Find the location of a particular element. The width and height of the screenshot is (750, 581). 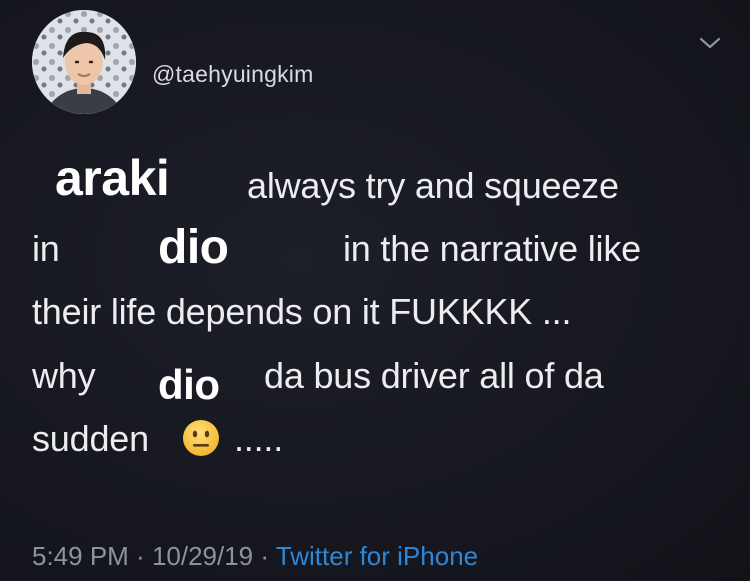

tweet-text-line-4-start: why is located at coordinates (64, 375).